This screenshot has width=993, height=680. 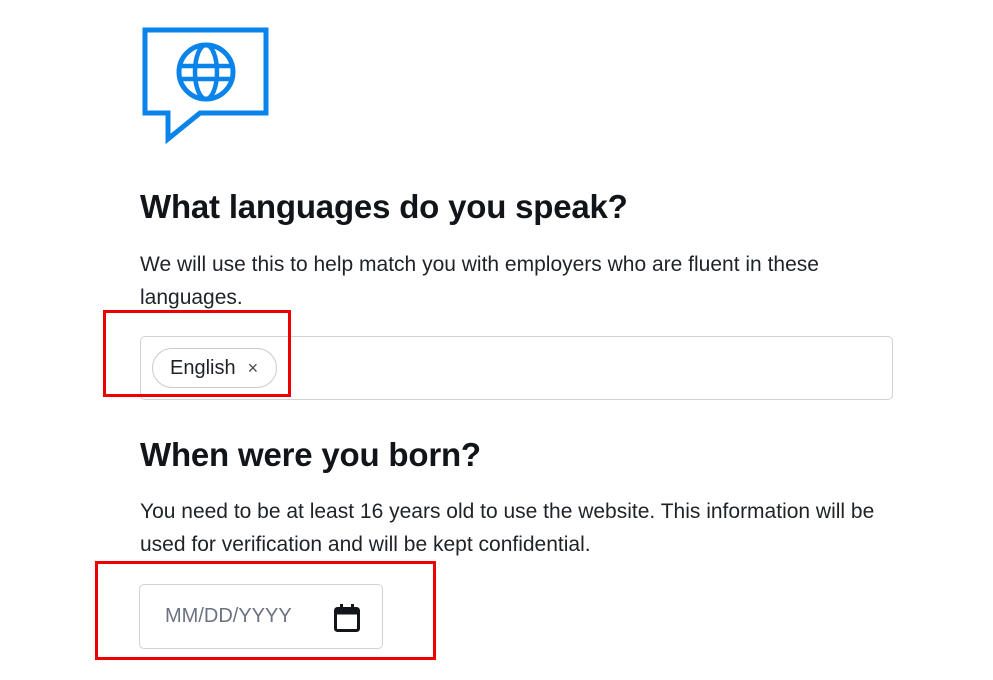 I want to click on languages-input: English ×, so click(x=516, y=368).